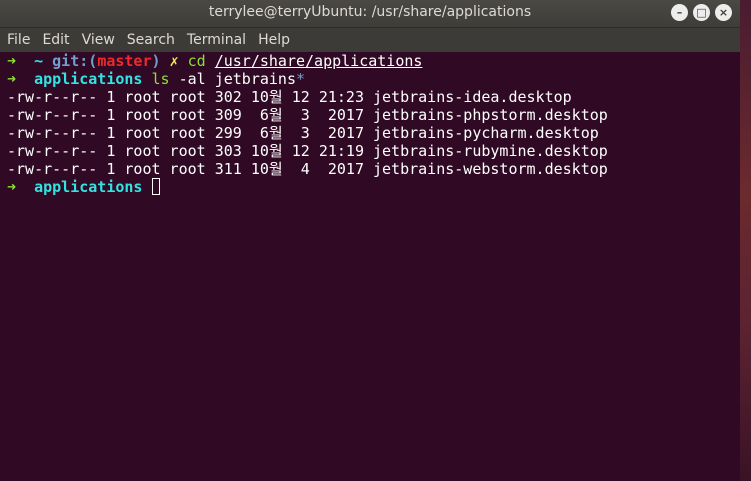  Describe the element at coordinates (55, 40) in the screenshot. I see `menu-edit: Edit` at that location.